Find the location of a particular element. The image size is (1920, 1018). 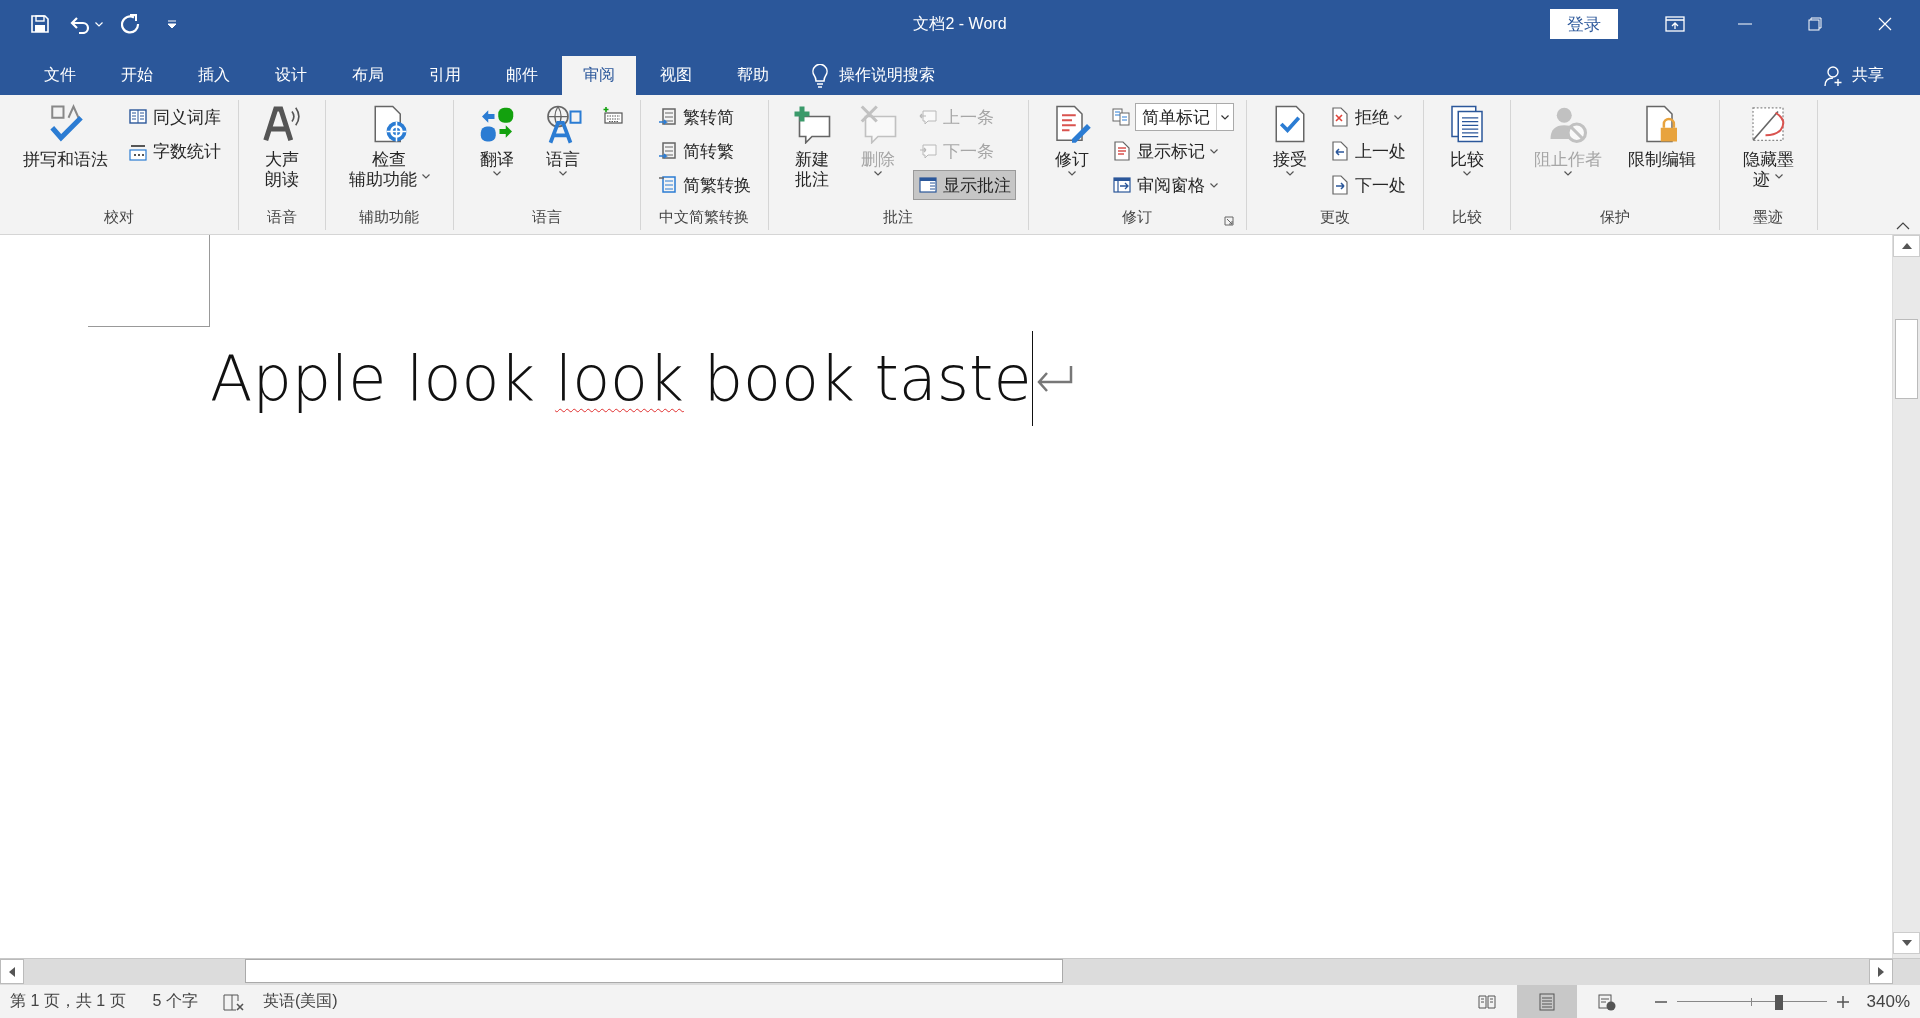

language-status: 英语(美国) is located at coordinates (300, 1001).